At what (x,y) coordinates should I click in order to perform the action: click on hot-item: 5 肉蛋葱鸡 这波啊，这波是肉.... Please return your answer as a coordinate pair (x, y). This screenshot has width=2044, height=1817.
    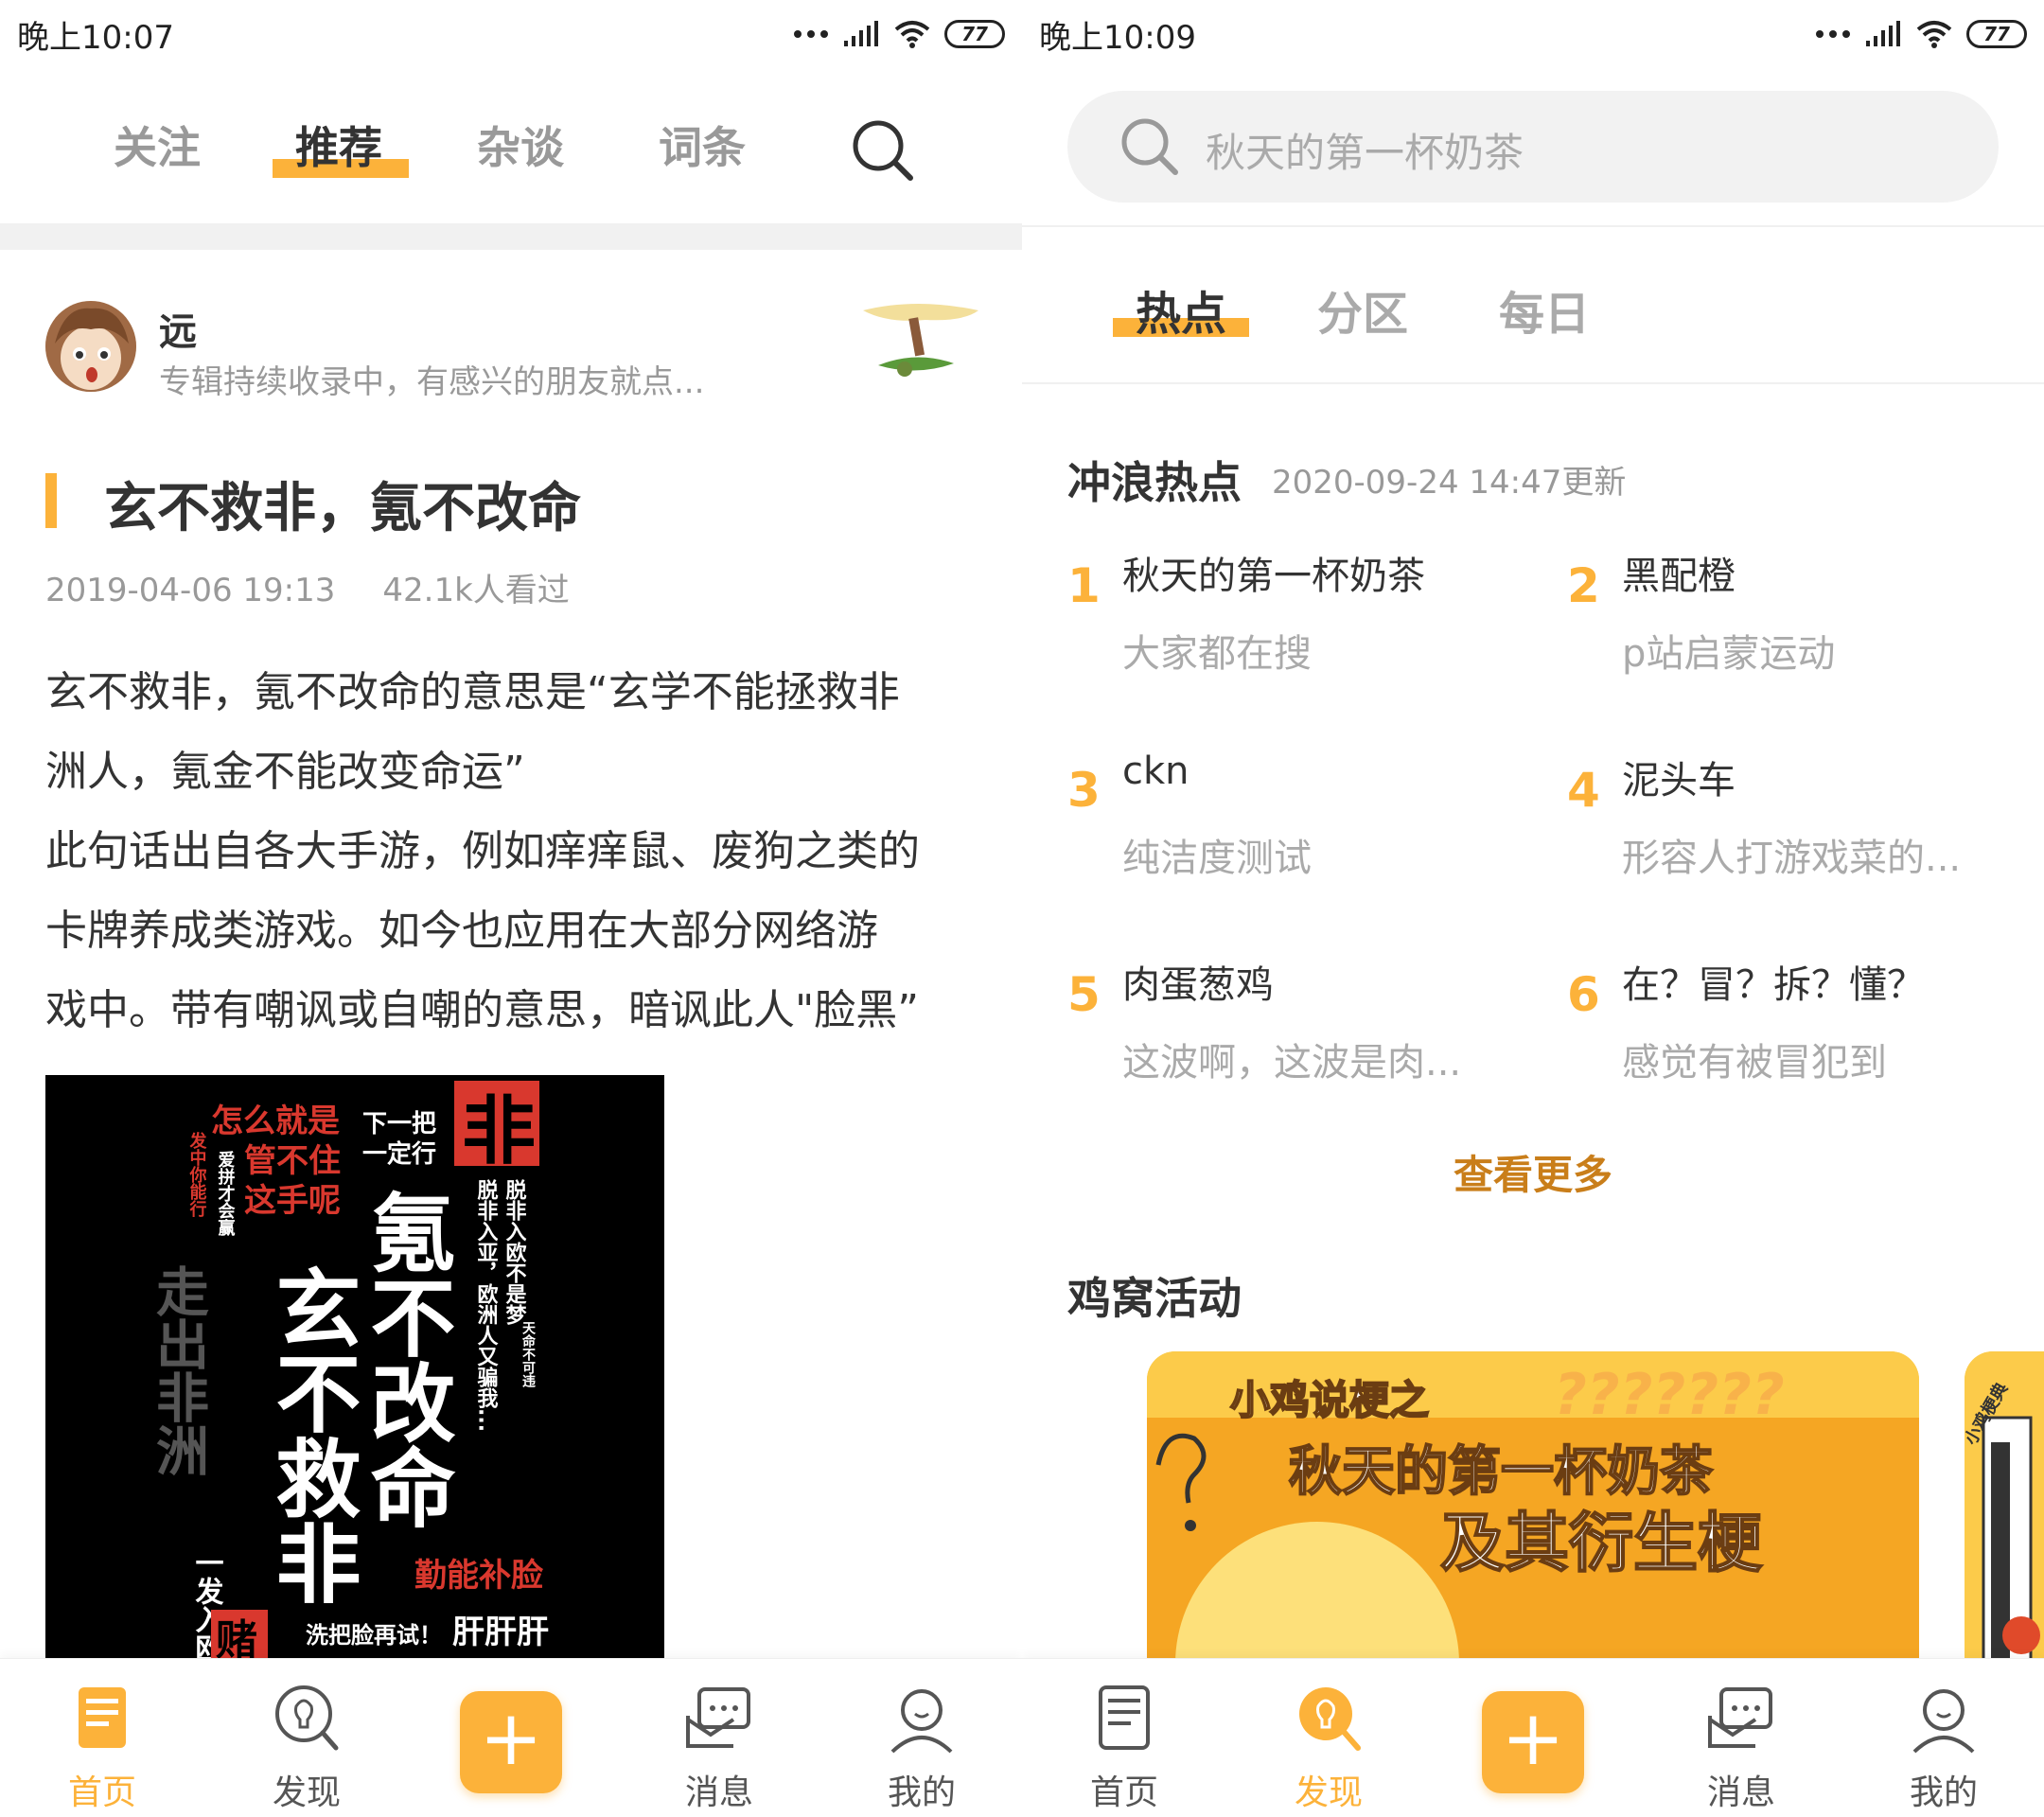
    Looking at the image, I should click on (1294, 1039).